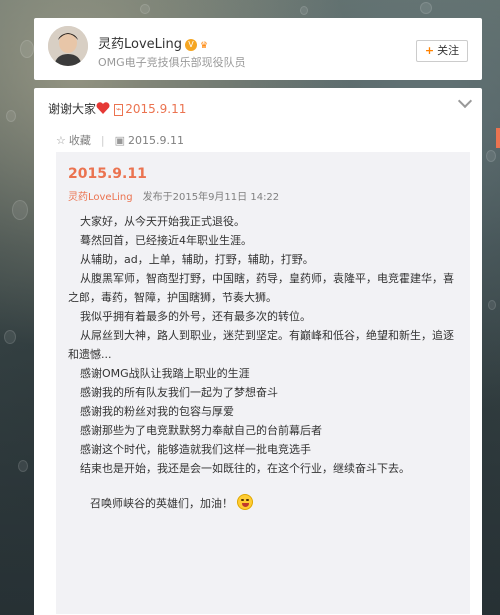 This screenshot has width=500, height=615. What do you see at coordinates (161, 503) in the screenshot?
I see `article-closing-text: 召唤师峡谷的英雄们，加油！` at bounding box center [161, 503].